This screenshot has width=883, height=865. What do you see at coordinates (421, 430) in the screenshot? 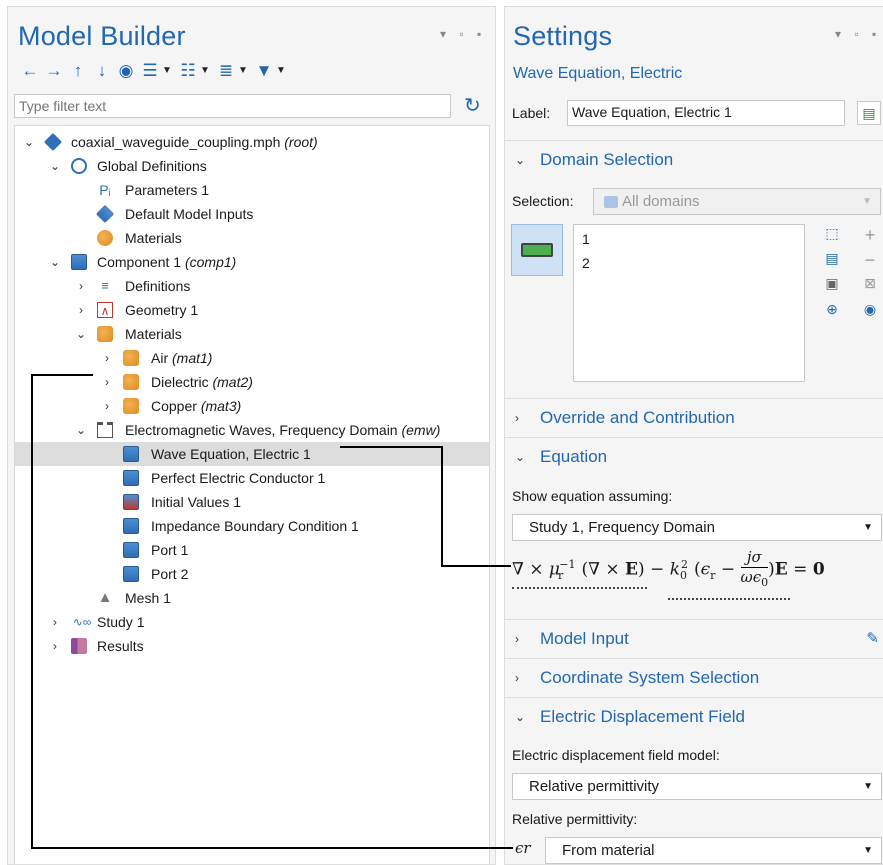
I see `tree-tag: (emw)` at bounding box center [421, 430].